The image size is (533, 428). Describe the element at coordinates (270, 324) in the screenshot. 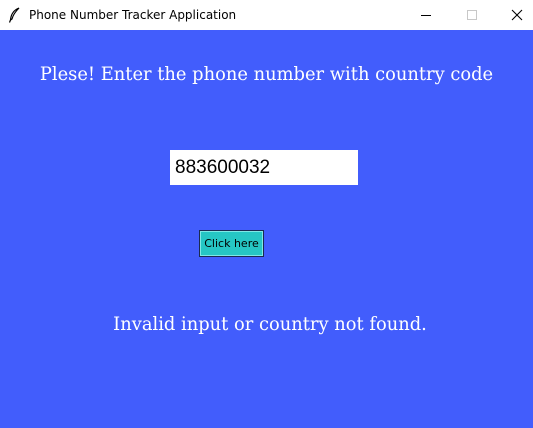

I see `result-label: Invalid input or country not found.` at that location.